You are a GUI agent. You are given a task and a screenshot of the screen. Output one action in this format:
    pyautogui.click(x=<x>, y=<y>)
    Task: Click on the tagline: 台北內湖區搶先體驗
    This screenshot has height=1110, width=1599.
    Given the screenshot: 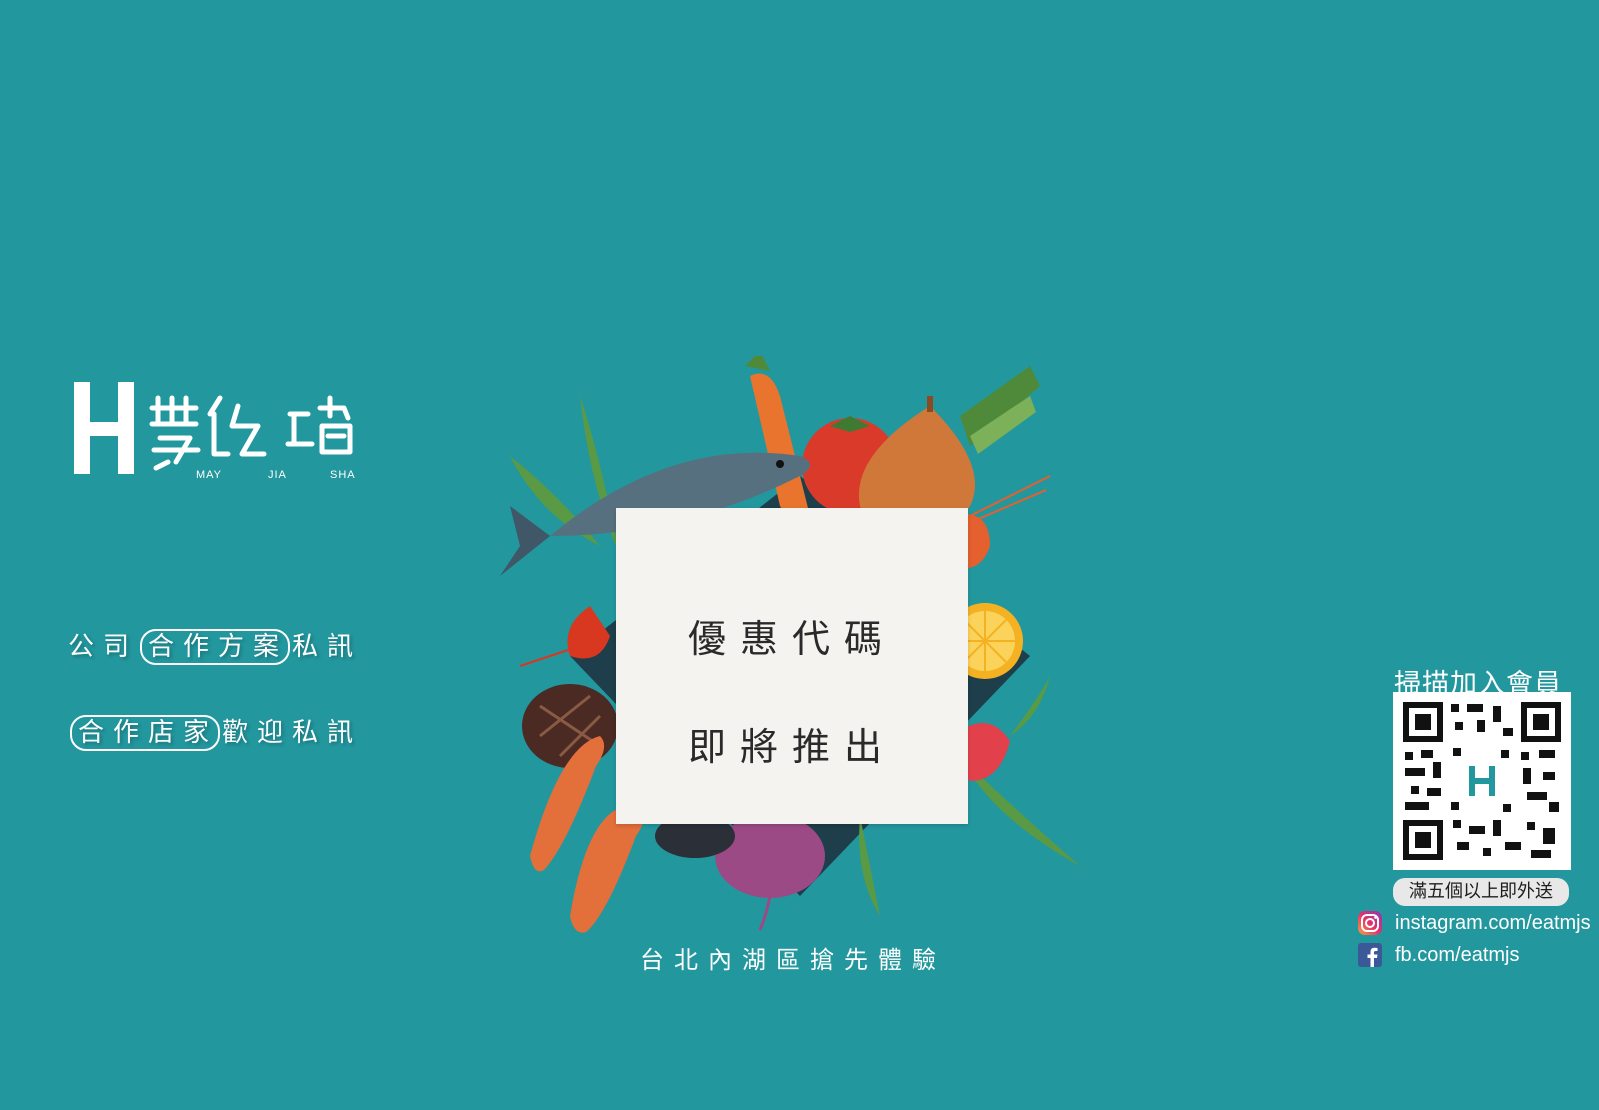 What is the action you would take?
    pyautogui.click(x=793, y=960)
    